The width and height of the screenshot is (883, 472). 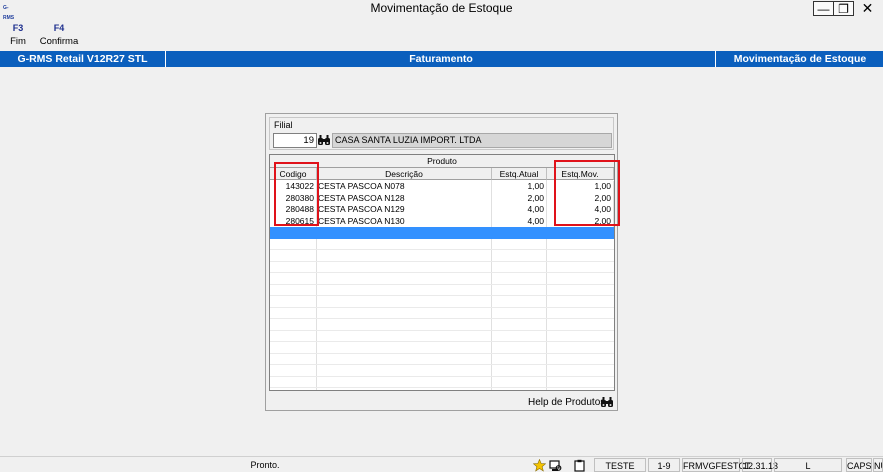 I want to click on cell-estq-atual: 1,00, so click(x=519, y=187).